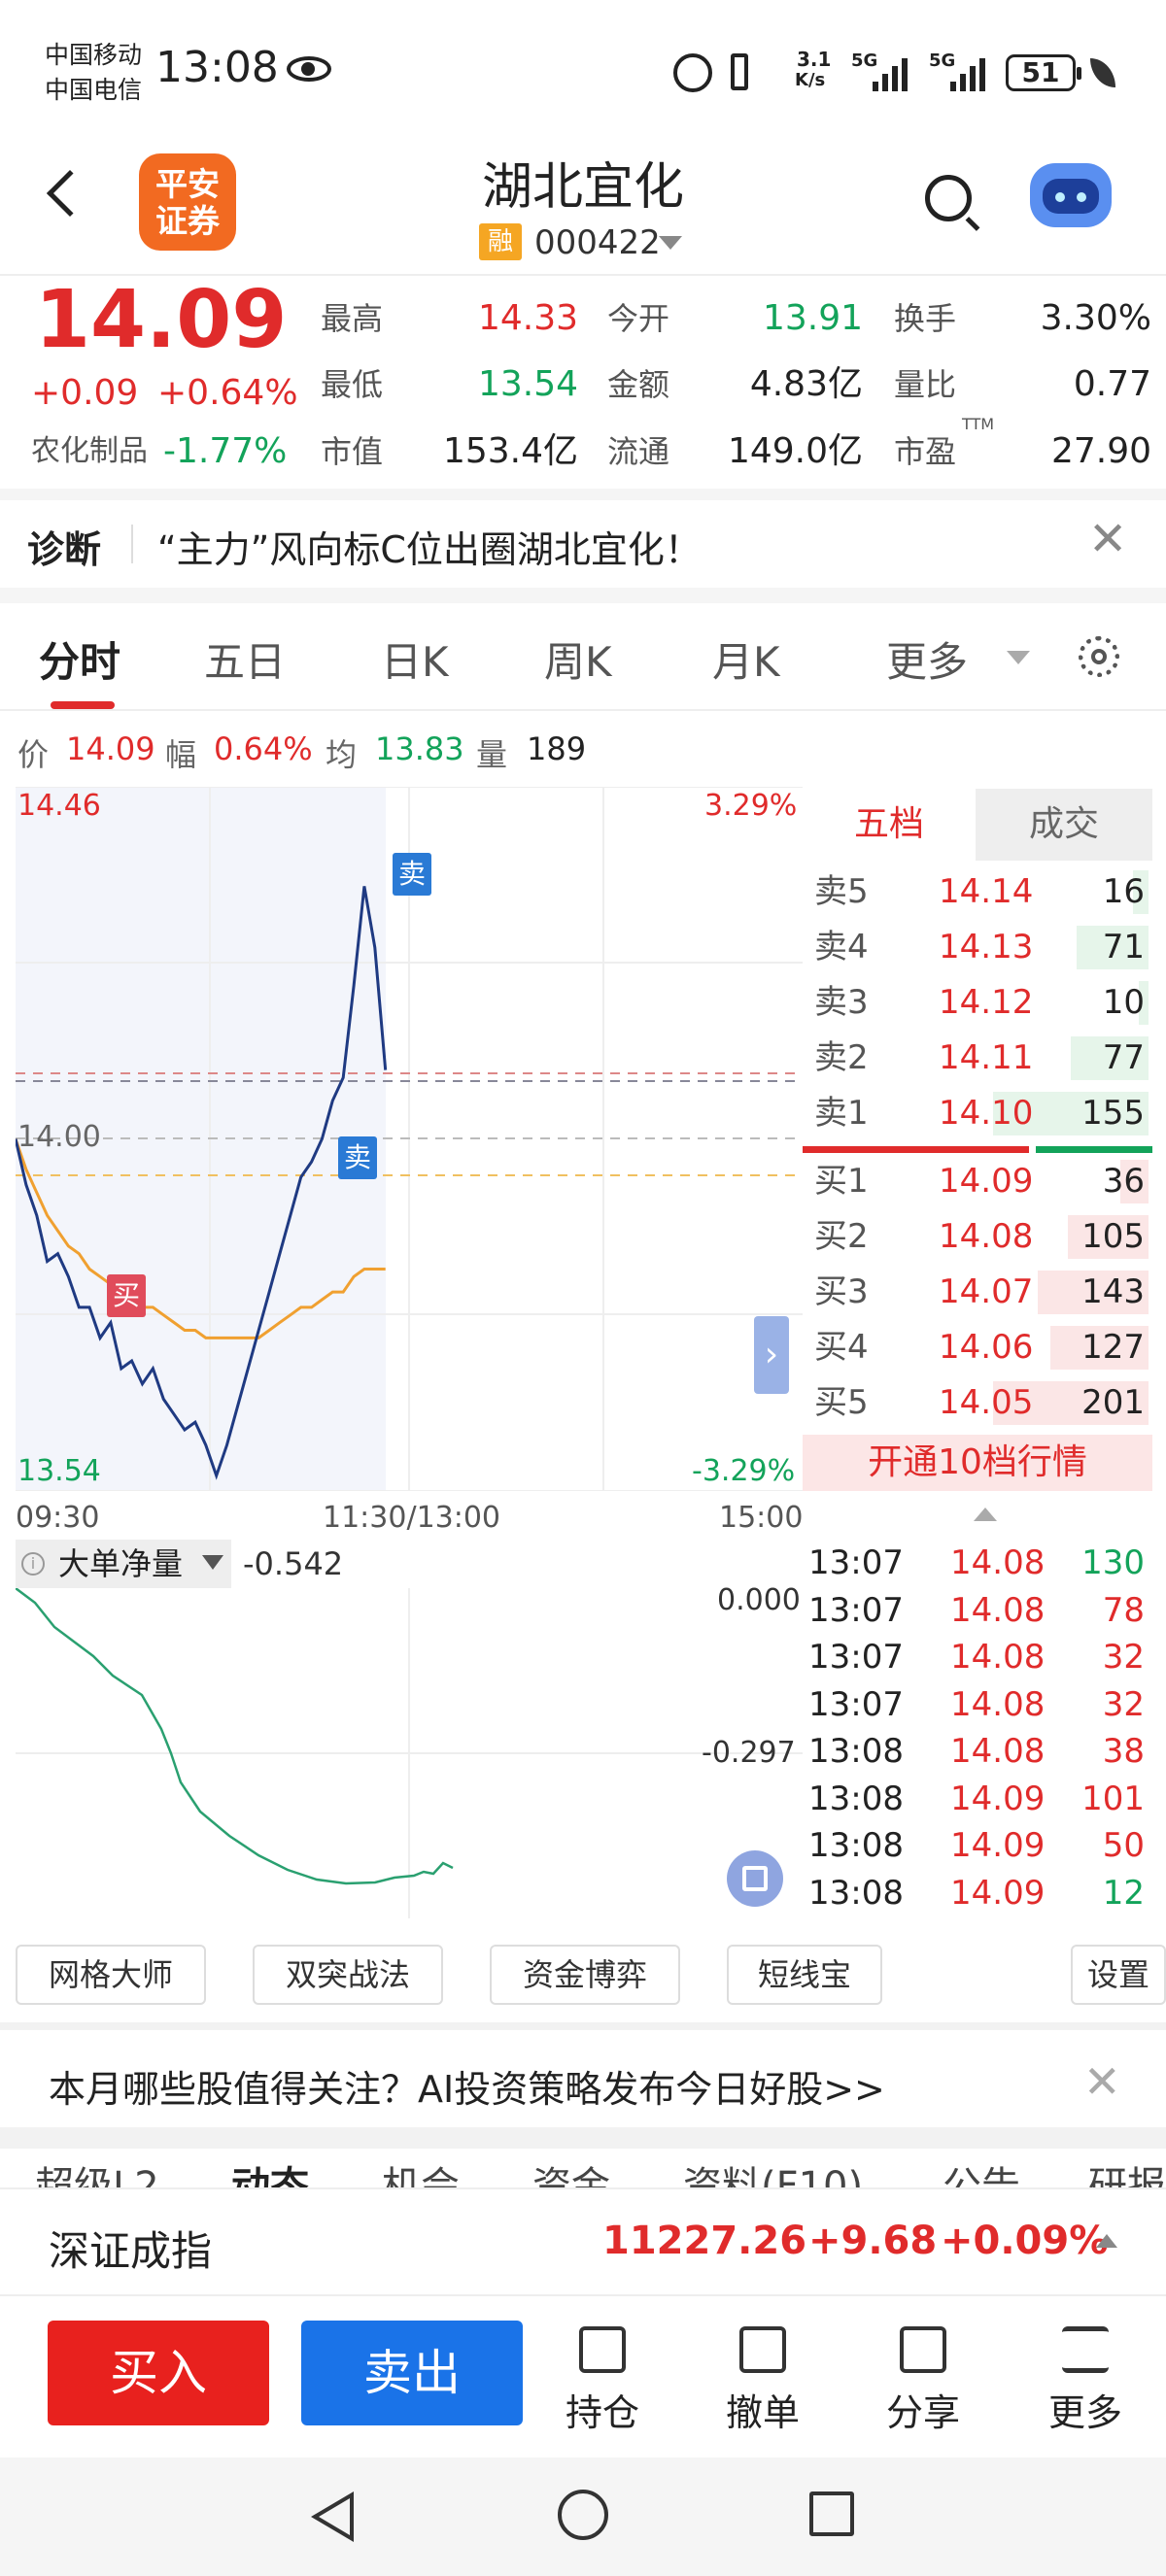 This screenshot has width=1166, height=2576. What do you see at coordinates (638, 384) in the screenshot?
I see `amount-label: 金额` at bounding box center [638, 384].